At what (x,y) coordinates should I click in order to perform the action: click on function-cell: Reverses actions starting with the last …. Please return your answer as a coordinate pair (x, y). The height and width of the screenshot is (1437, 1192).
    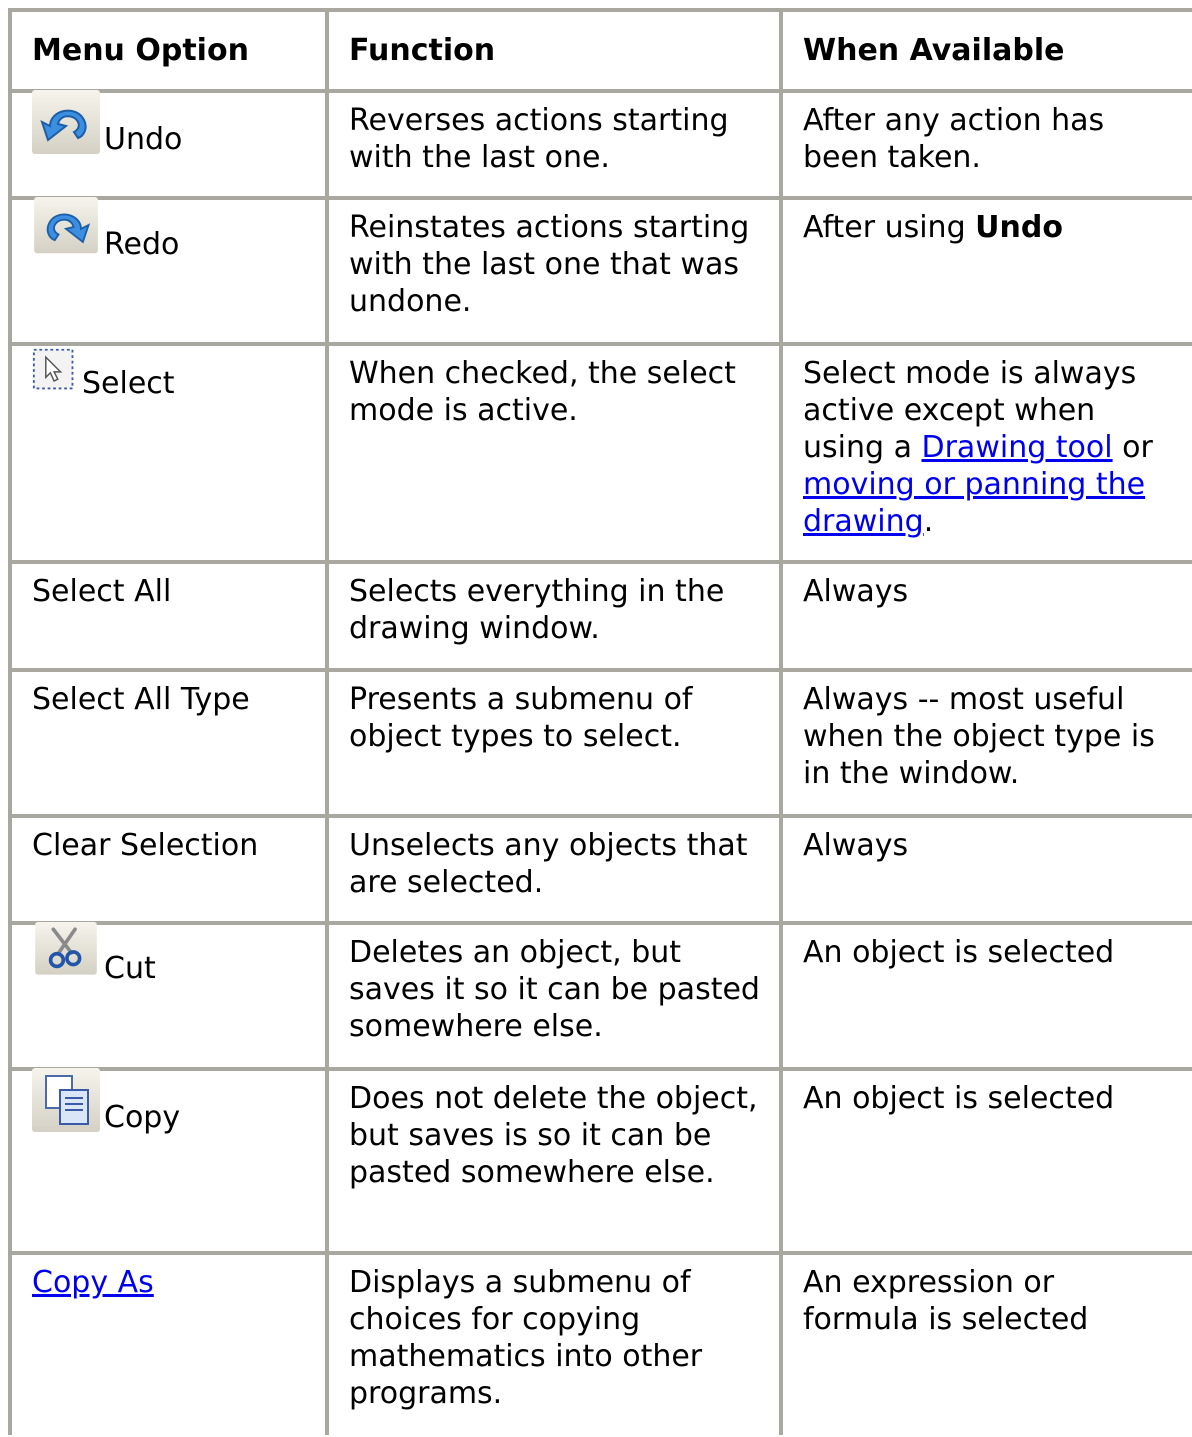
    Looking at the image, I should click on (552, 142).